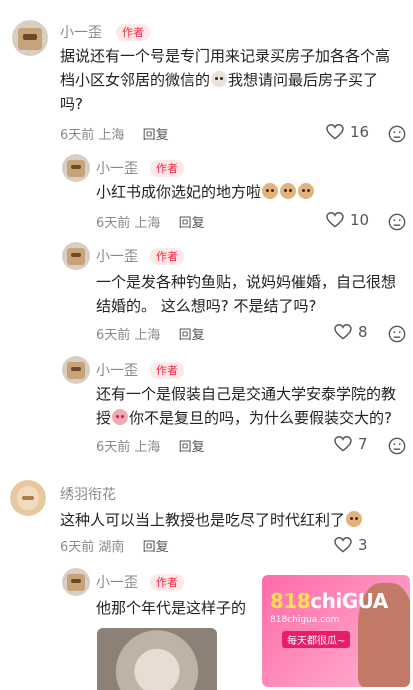 The height and width of the screenshot is (690, 413). I want to click on watermark: 818chiGUA 818chigua.com 每天都很瓜~, so click(336, 631).